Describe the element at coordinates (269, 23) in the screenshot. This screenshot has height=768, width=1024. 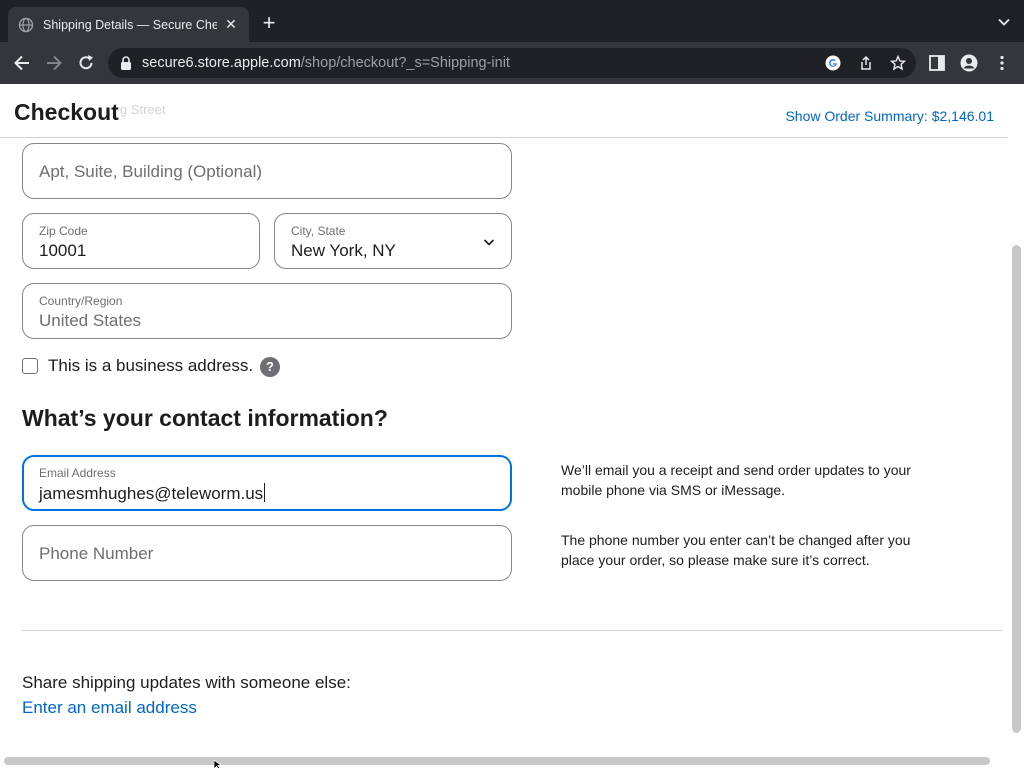
I see `plus-icon: +` at that location.